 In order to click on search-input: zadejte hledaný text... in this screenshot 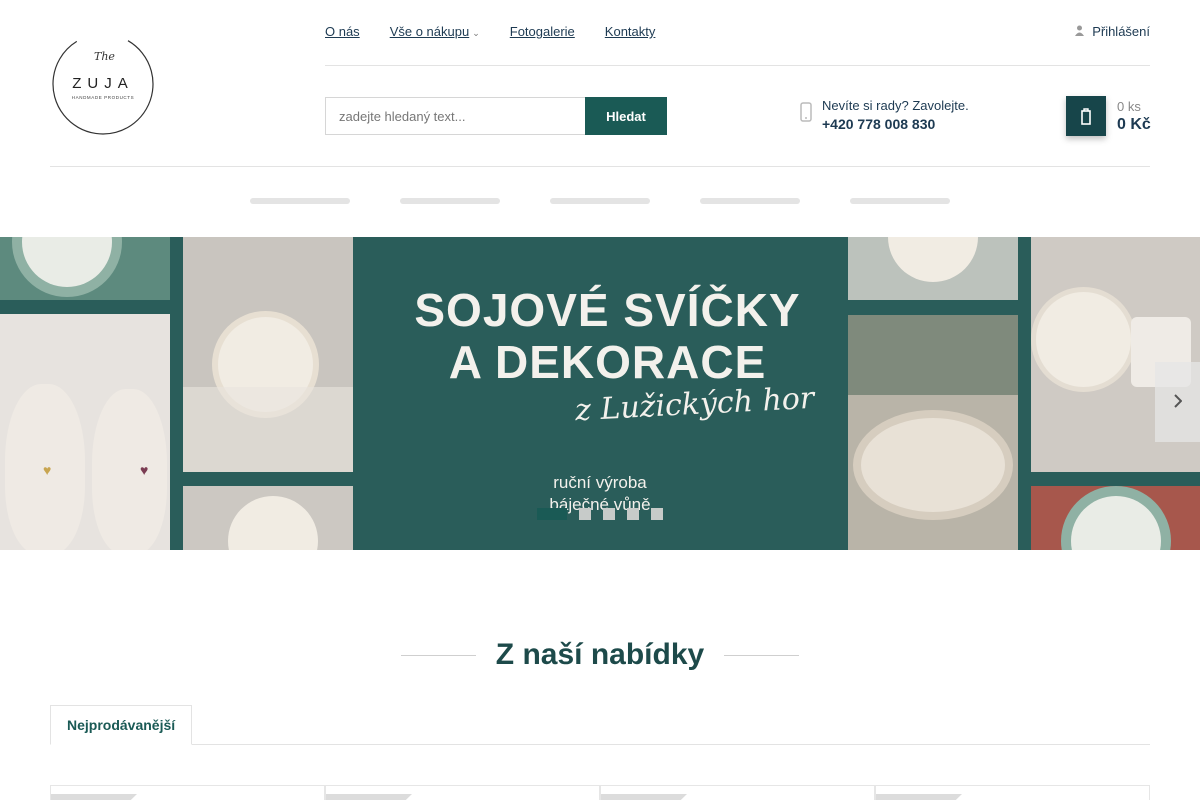, I will do `click(455, 116)`.